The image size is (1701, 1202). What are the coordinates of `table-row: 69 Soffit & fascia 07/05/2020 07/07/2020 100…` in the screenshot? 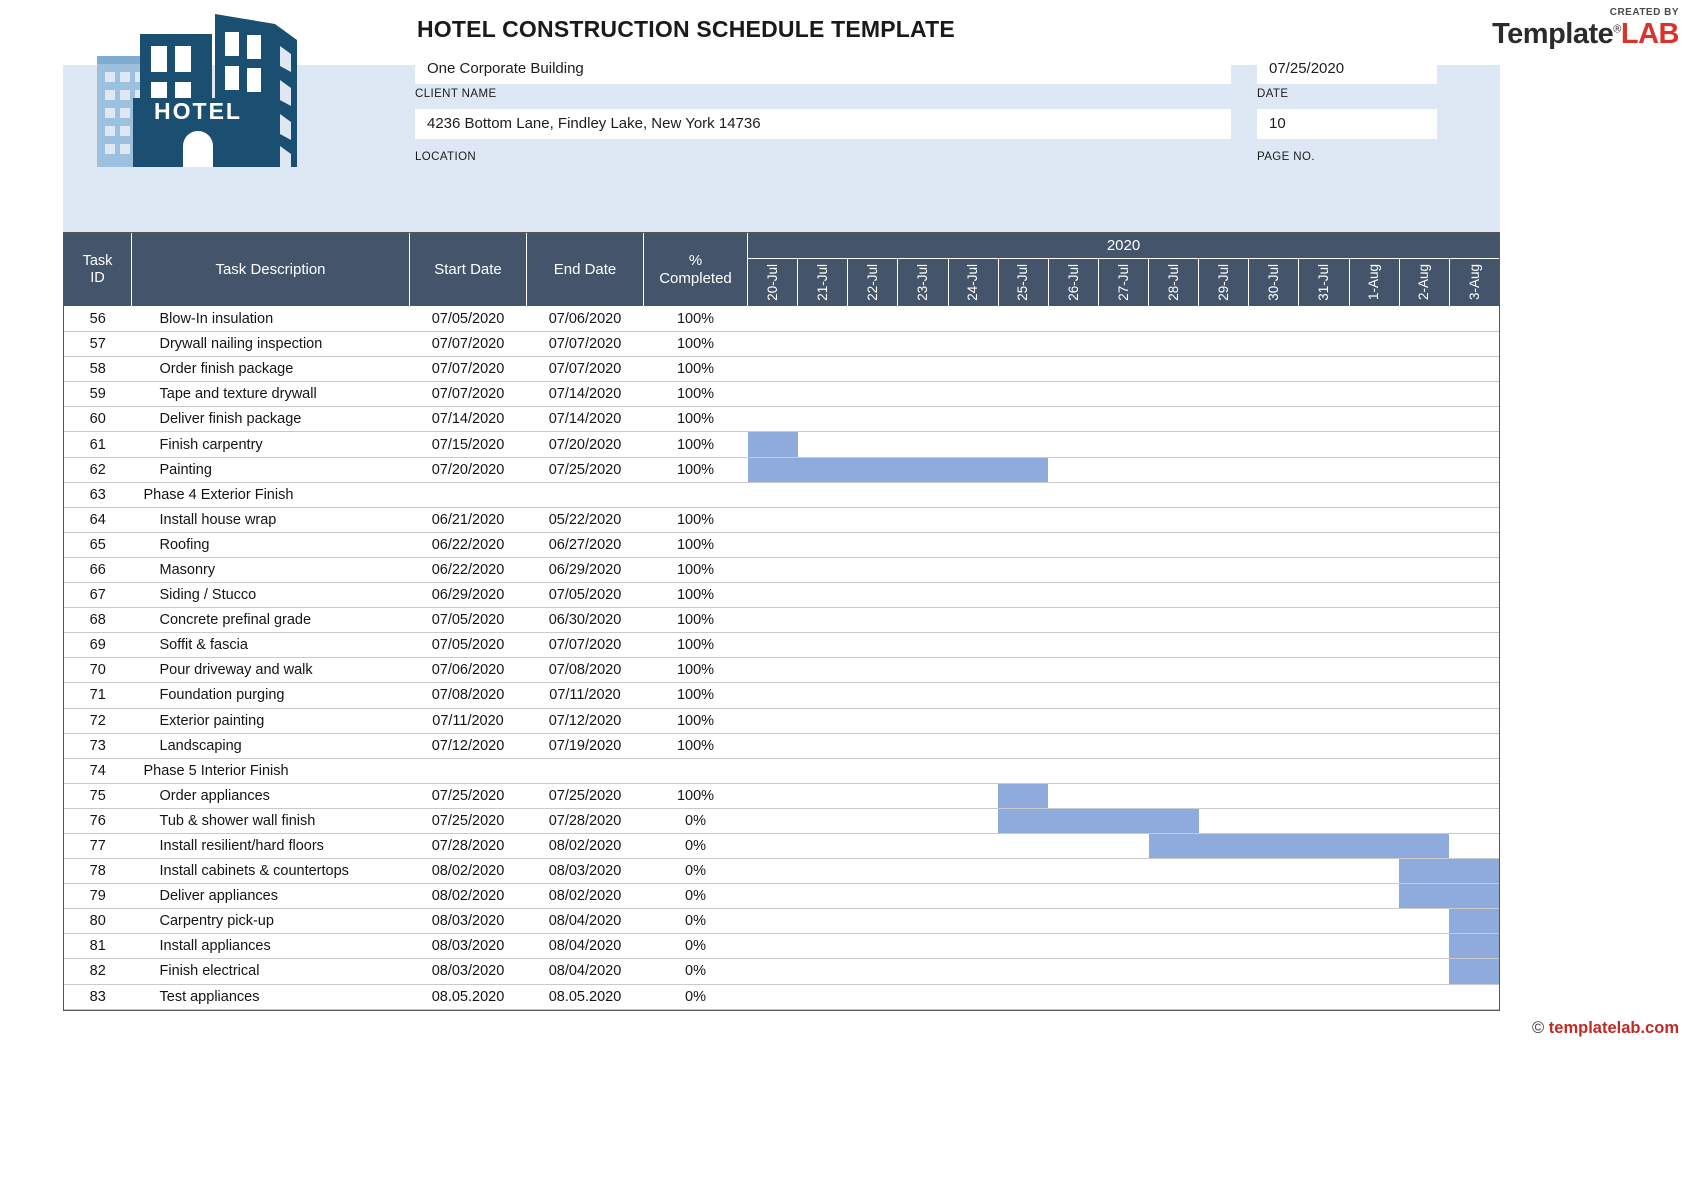 It's located at (781, 645).